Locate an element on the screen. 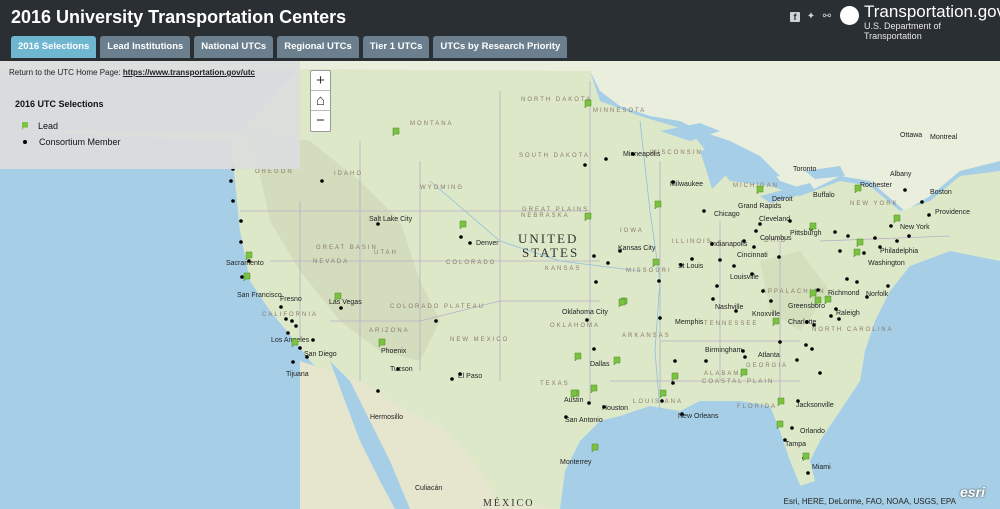 The image size is (1000, 509). utc-home-link: https://www.transportation.gov/utc is located at coordinates (189, 72).